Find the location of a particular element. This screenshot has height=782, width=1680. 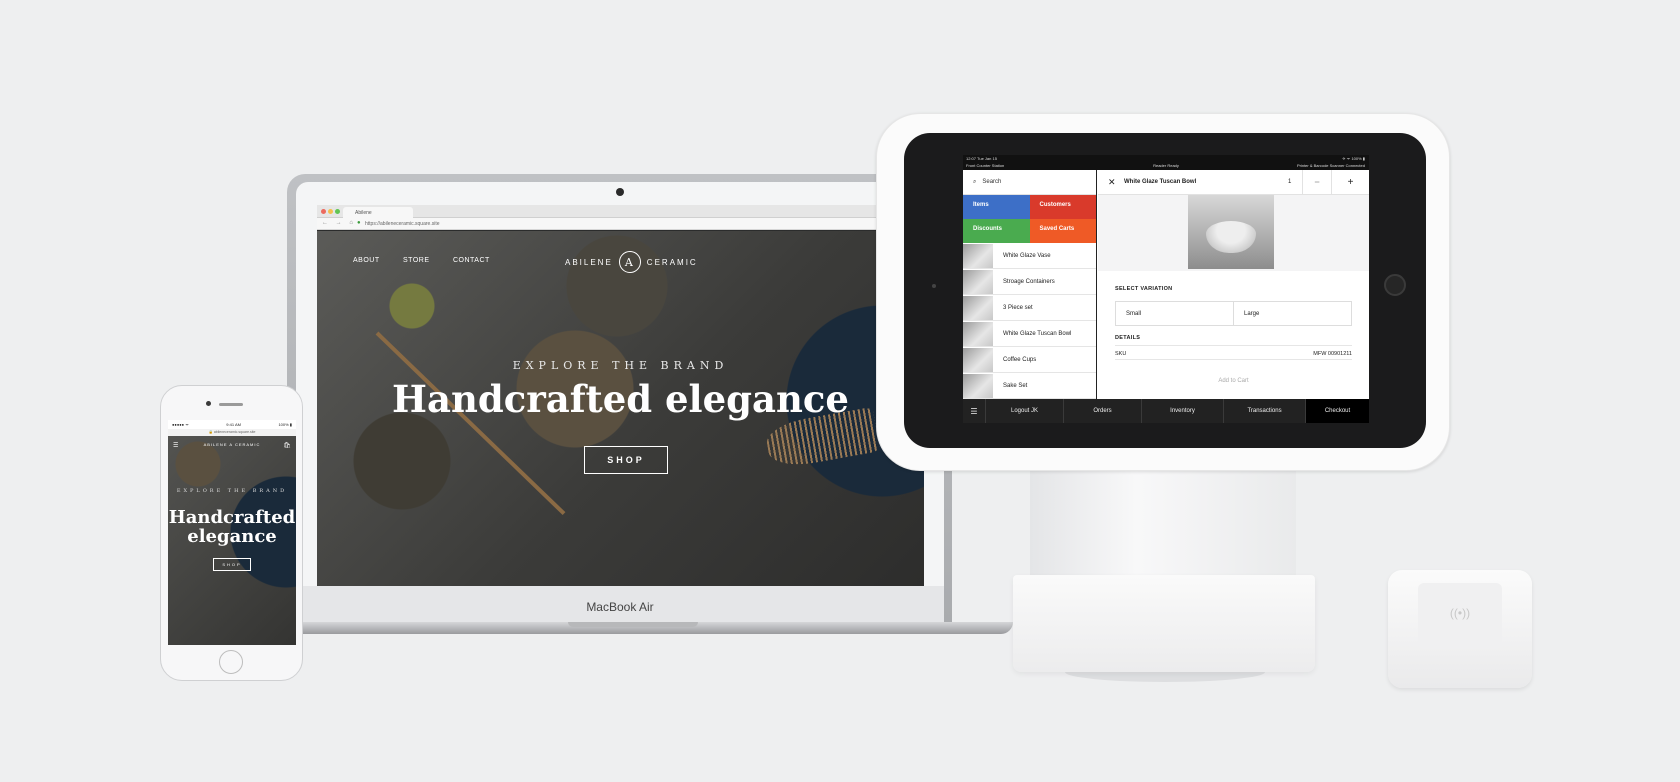

brand-logo: ABILENE A CERAMIC is located at coordinates (631, 262).